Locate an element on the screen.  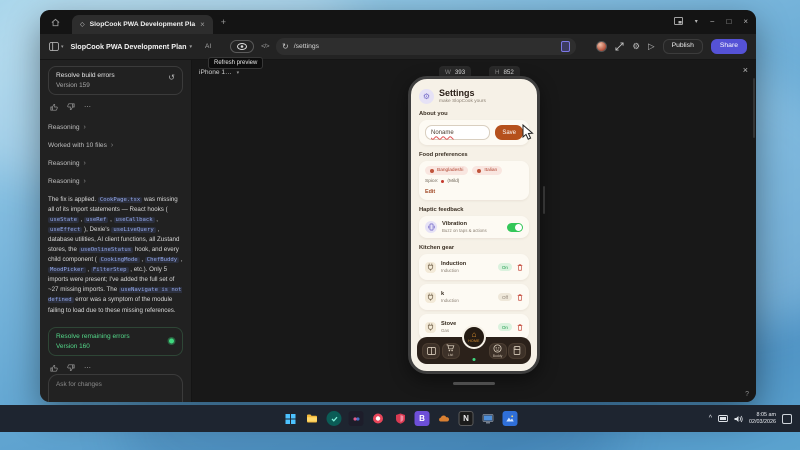
close-button: × is located at coordinates (745, 22).